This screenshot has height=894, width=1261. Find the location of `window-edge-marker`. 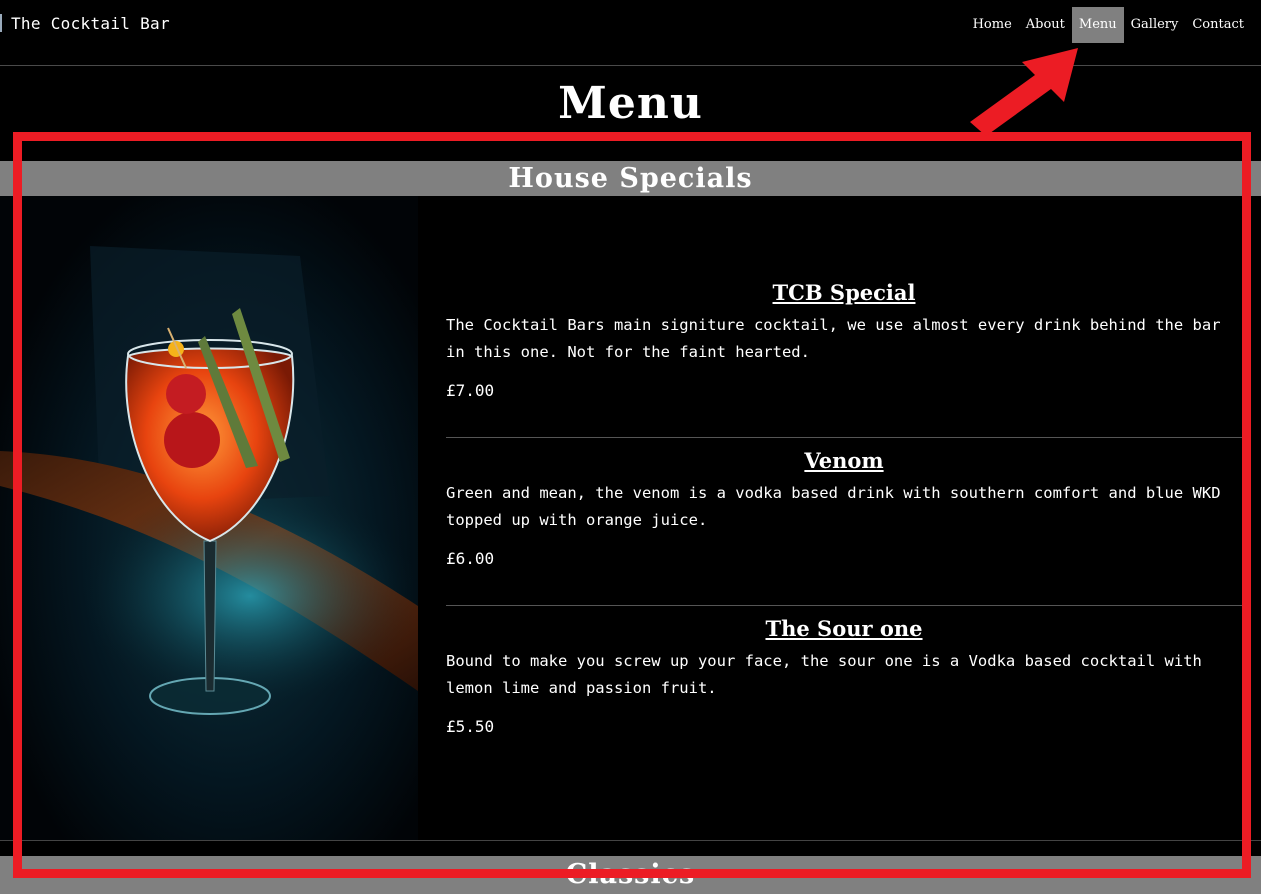

window-edge-marker is located at coordinates (1, 23).